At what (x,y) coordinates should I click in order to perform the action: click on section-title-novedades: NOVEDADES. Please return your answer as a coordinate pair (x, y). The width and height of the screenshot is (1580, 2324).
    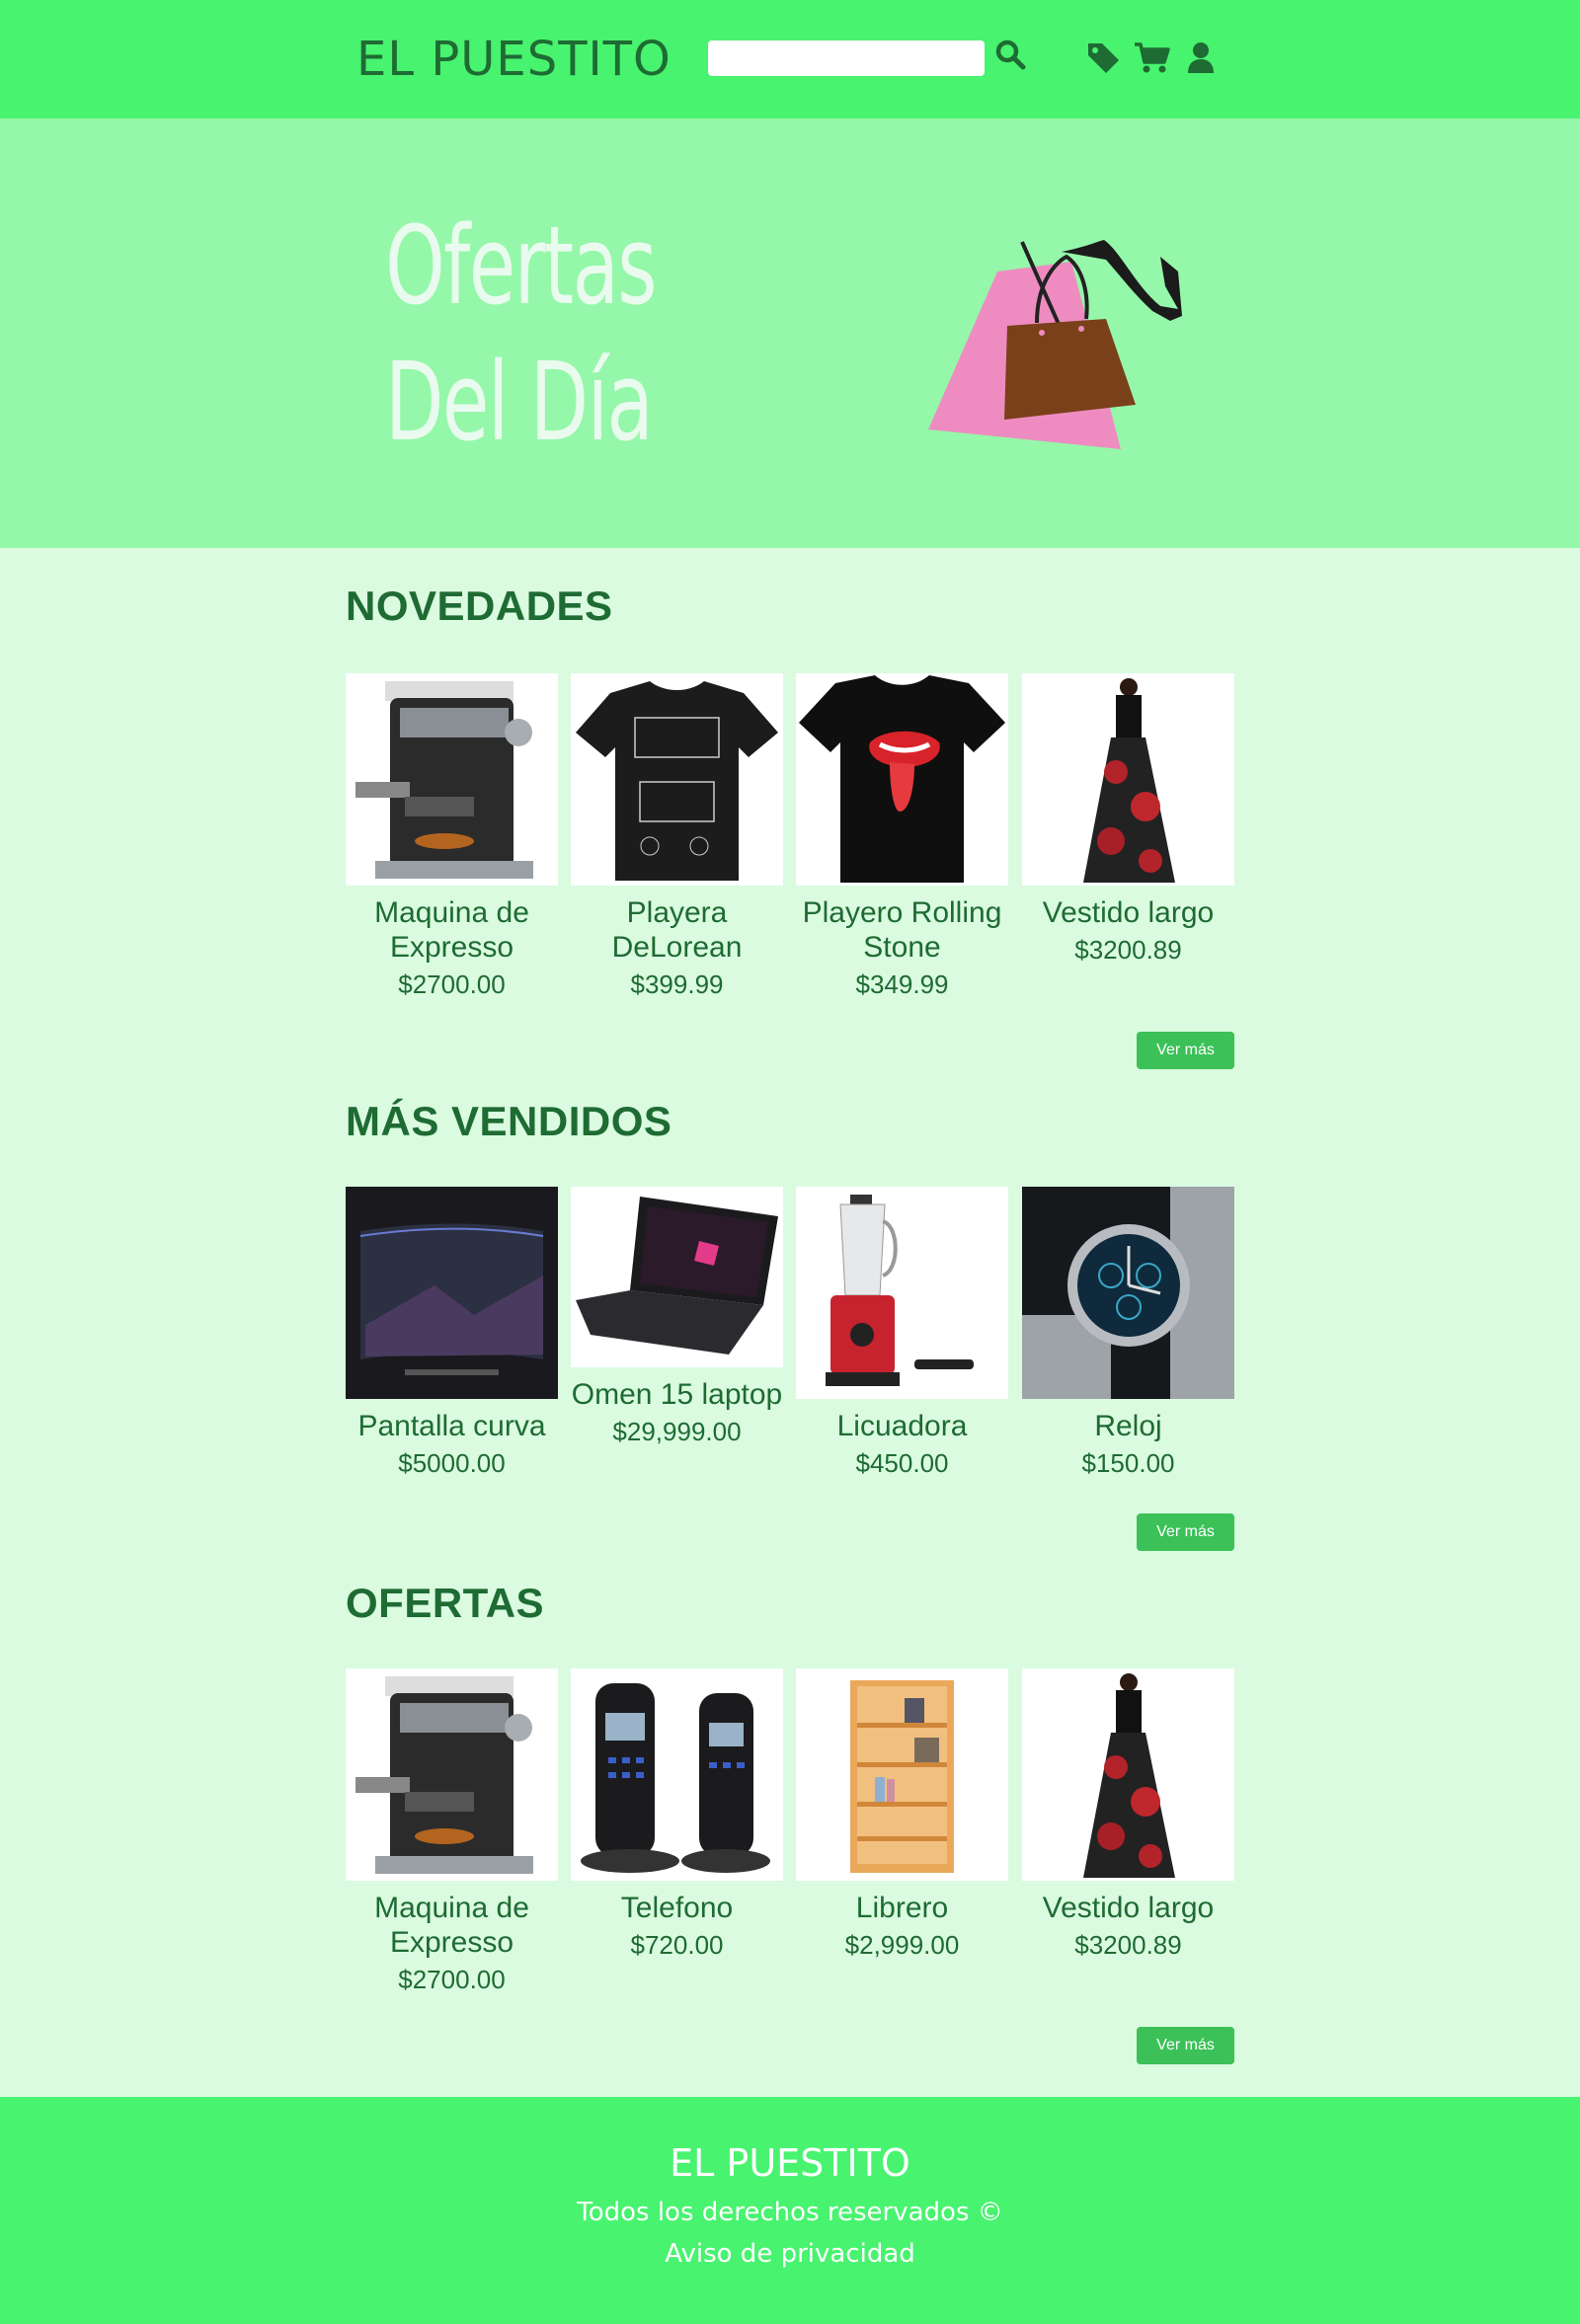
    Looking at the image, I should click on (480, 605).